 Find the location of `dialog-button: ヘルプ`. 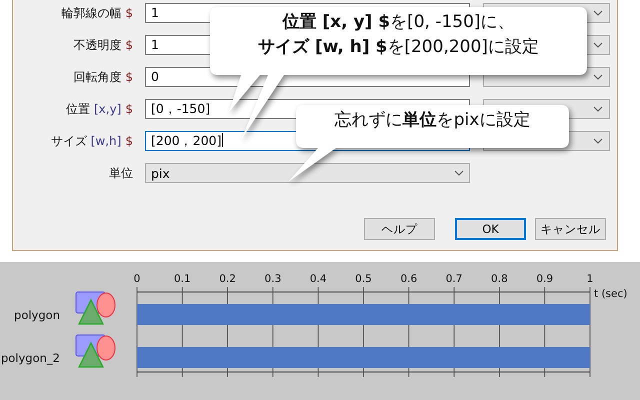

dialog-button: ヘルプ is located at coordinates (399, 229).